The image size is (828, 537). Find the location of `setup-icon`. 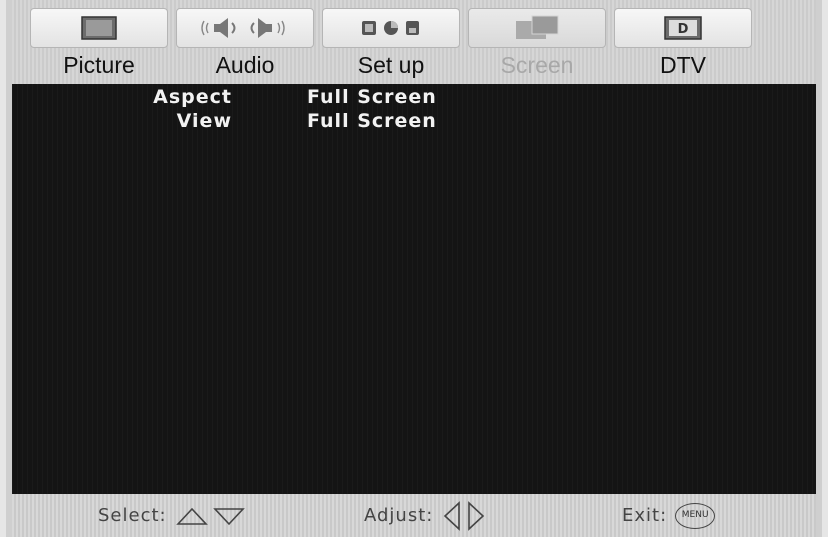

setup-icon is located at coordinates (390, 28).